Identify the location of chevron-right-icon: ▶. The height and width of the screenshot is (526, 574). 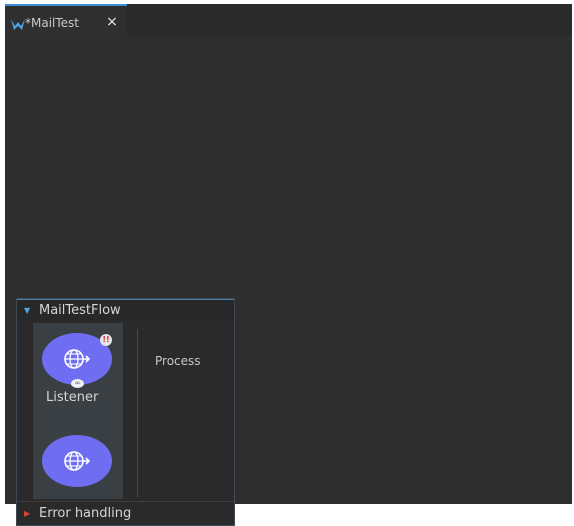
(27, 513).